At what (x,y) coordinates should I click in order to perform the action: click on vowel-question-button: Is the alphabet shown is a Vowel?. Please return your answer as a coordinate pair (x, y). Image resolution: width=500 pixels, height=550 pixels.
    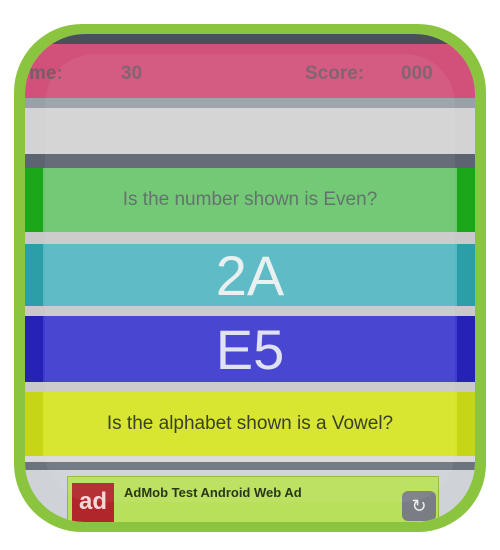
    Looking at the image, I should click on (250, 424).